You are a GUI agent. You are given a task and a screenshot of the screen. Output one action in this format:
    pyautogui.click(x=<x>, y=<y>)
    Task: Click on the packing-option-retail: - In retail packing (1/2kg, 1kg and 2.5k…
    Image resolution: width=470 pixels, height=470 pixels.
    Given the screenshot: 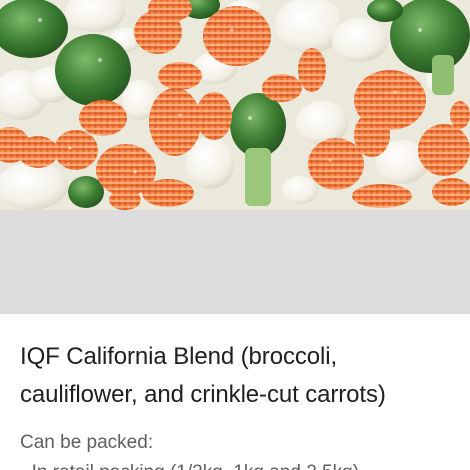 What is the action you would take?
    pyautogui.click(x=240, y=465)
    